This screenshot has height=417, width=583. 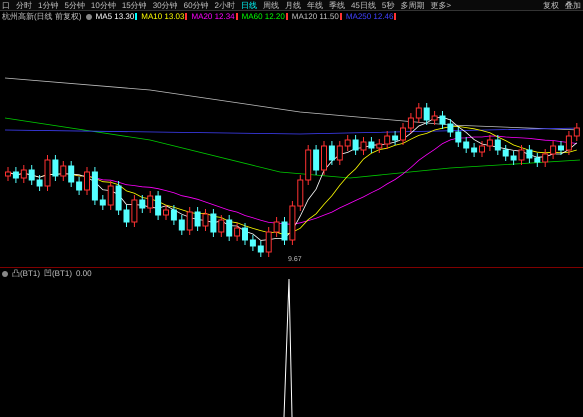 I want to click on period-tab: 分时, so click(x=24, y=5).